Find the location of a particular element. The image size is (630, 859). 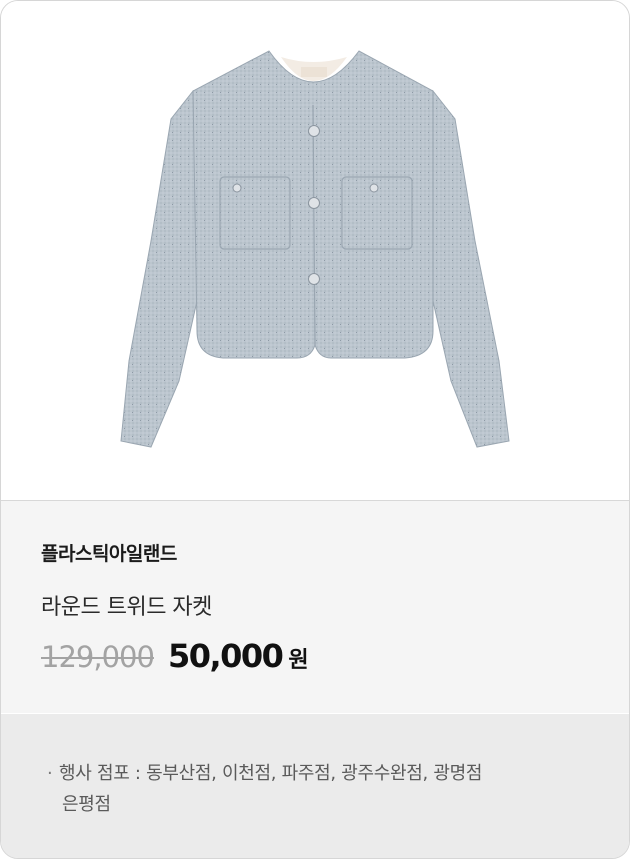

event-stores-line1: 행사 점포 : 동부산점, 이천점, 파주점, 광주수완점, 광명점 is located at coordinates (271, 773).